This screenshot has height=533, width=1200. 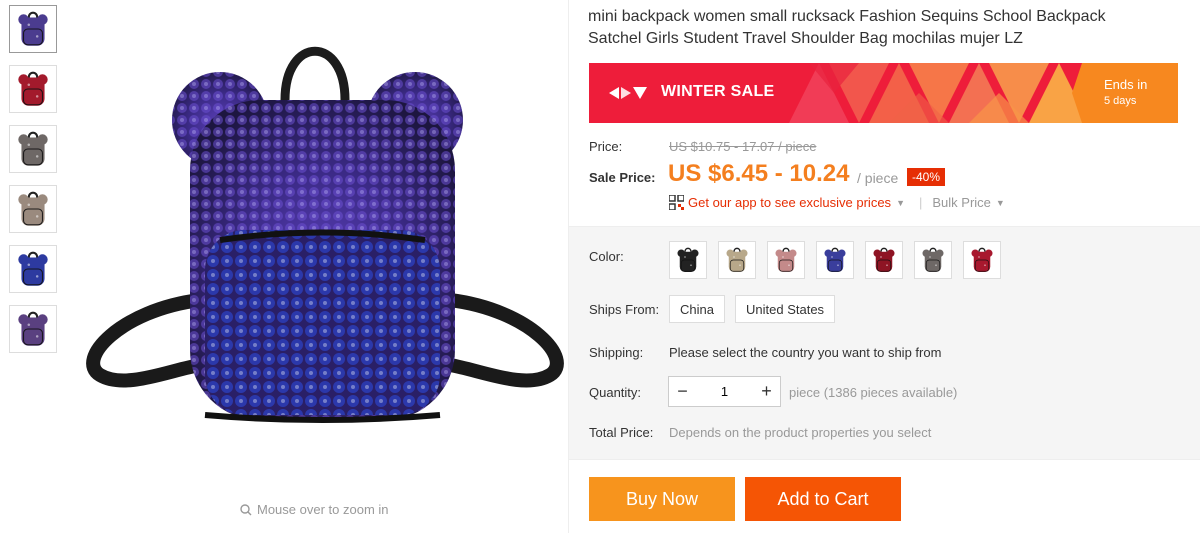 What do you see at coordinates (606, 256) in the screenshot?
I see `color-label: Color:` at bounding box center [606, 256].